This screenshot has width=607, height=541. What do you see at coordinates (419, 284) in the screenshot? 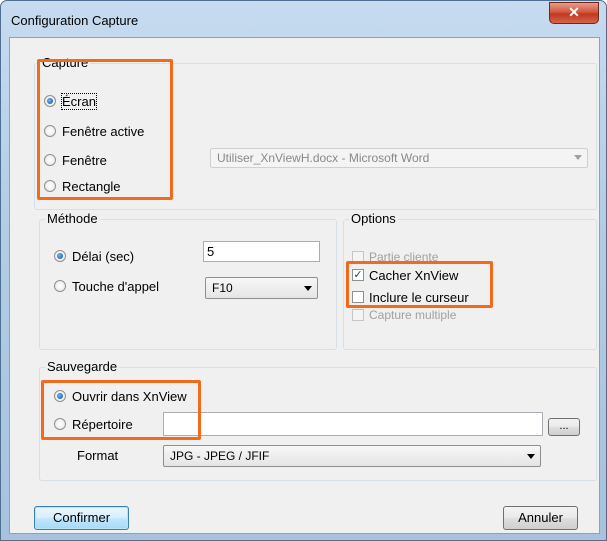
I see `options-highlight` at bounding box center [419, 284].